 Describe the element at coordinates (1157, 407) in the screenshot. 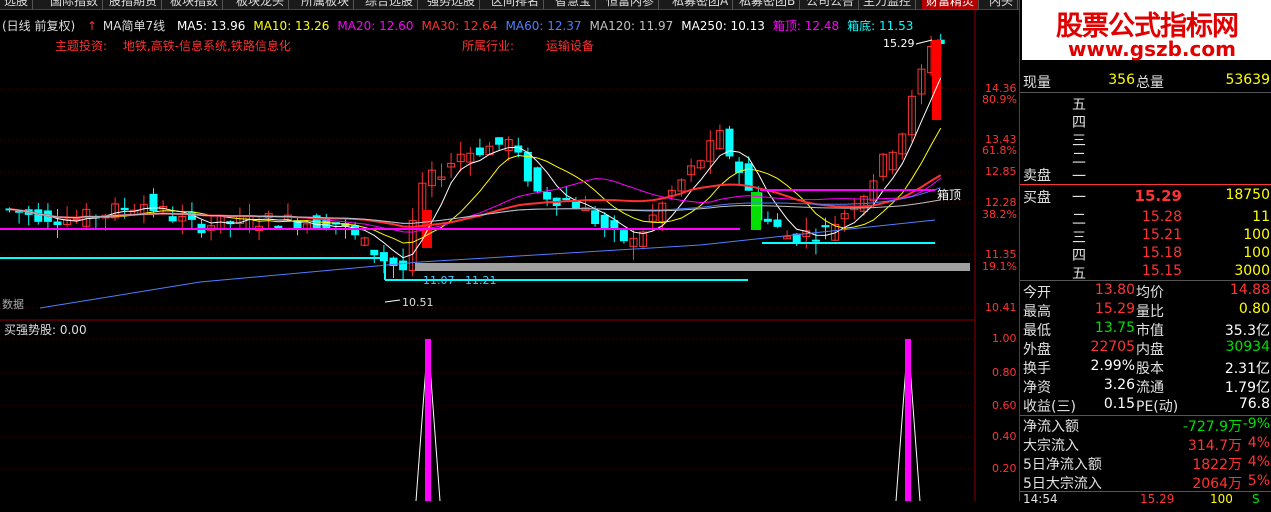

I see `stat-label: PE(动)` at that location.